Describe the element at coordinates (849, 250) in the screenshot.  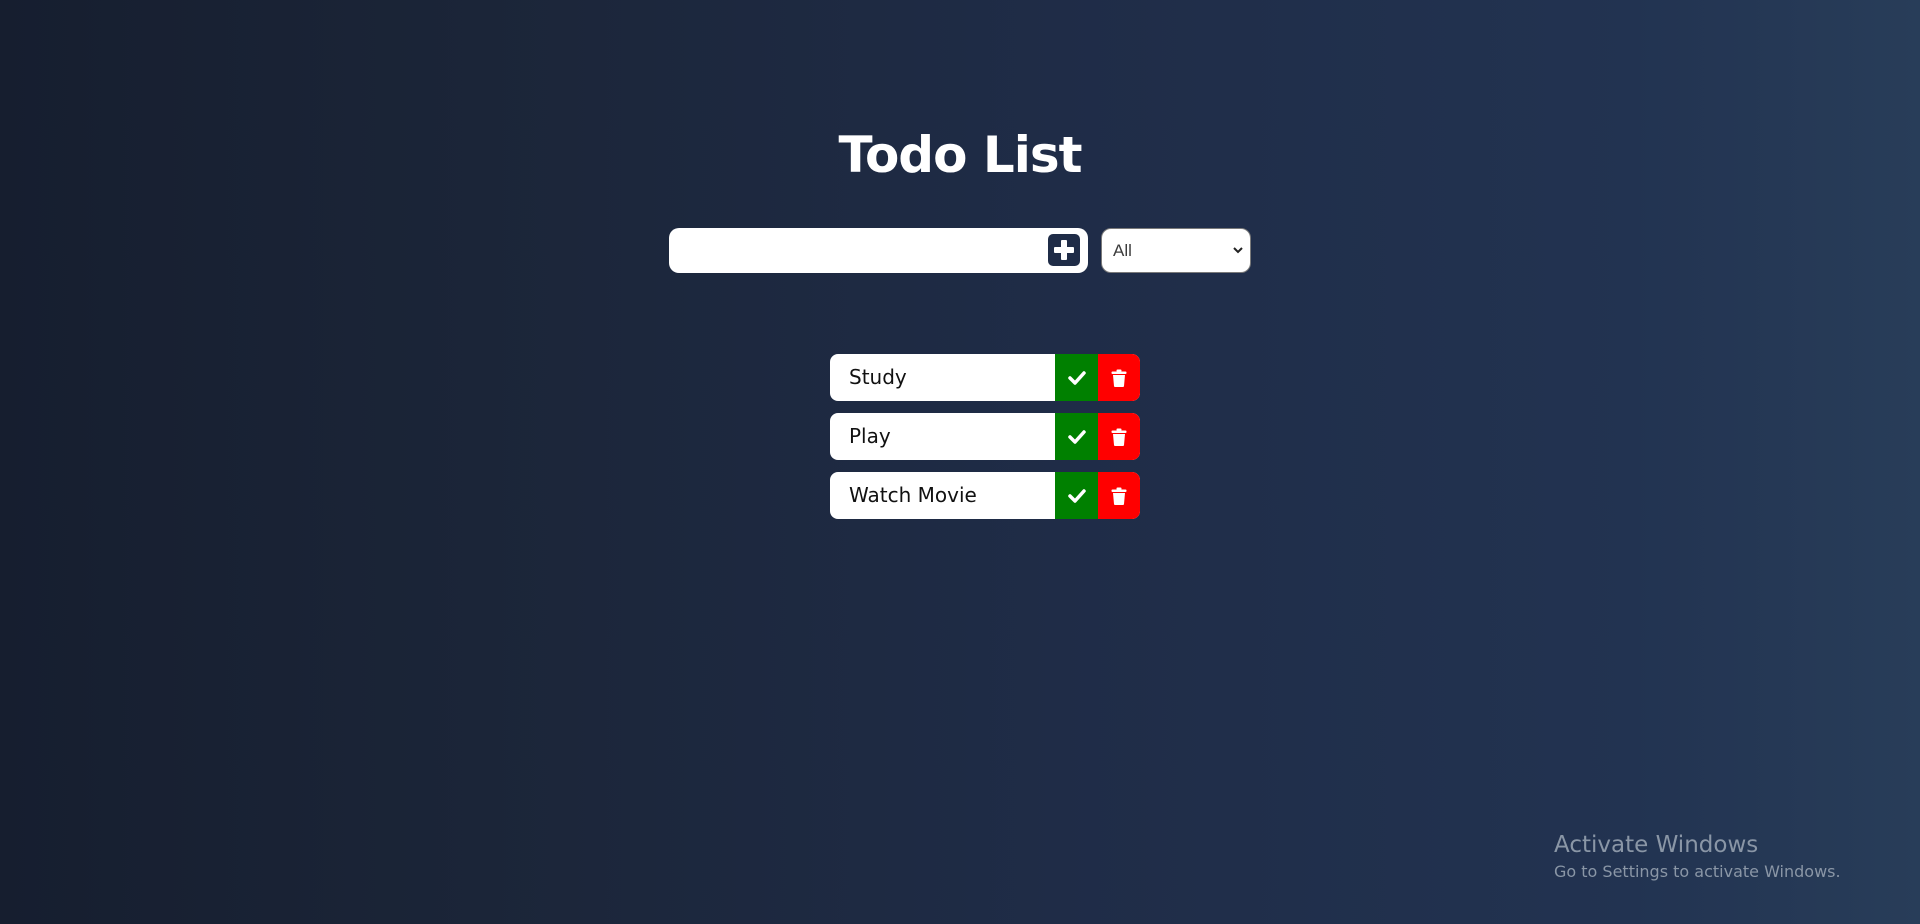
I see `todo-input` at that location.